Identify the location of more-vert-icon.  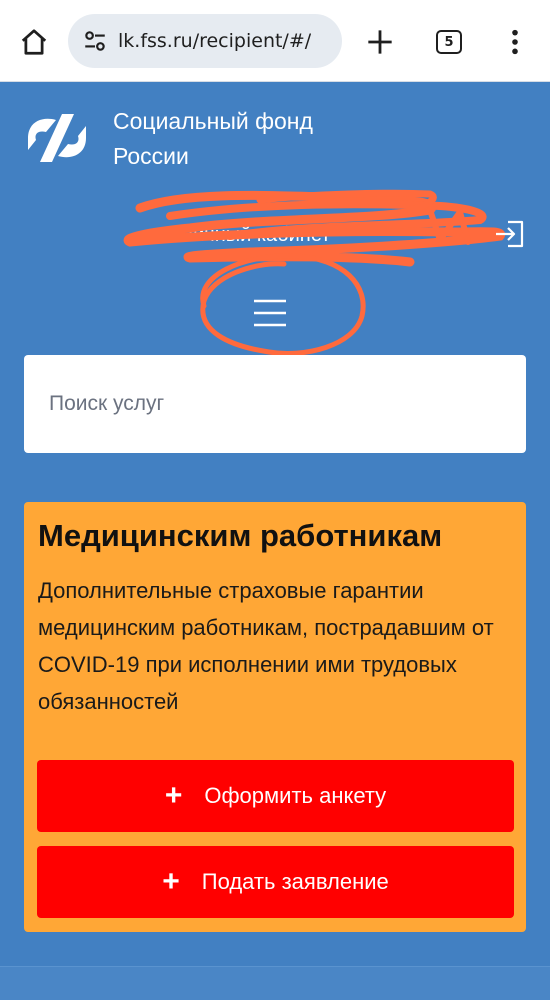
(515, 42).